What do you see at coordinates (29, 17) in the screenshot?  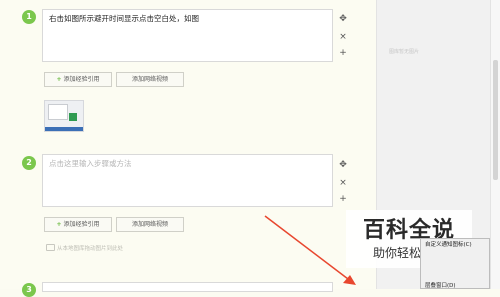 I see `step-number-1: 1` at bounding box center [29, 17].